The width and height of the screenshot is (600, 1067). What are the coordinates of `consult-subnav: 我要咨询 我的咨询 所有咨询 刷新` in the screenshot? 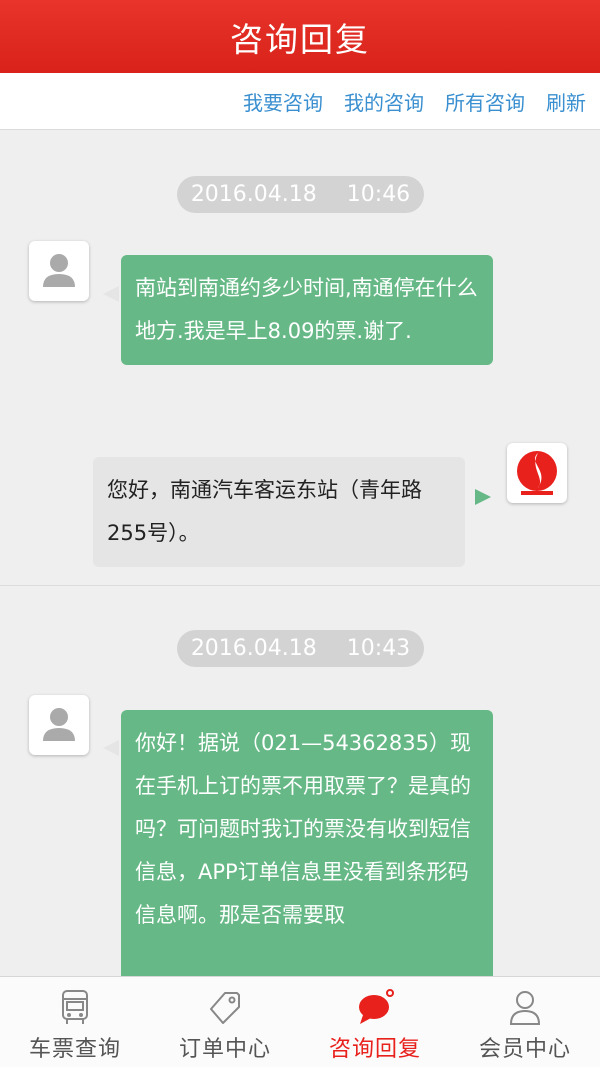 It's located at (300, 101).